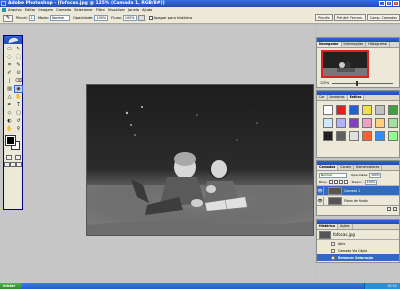 Image resolution: width=400 pixels, height=289 pixels. What do you see at coordinates (8, 157) in the screenshot?
I see `standard-mode-icon` at bounding box center [8, 157].